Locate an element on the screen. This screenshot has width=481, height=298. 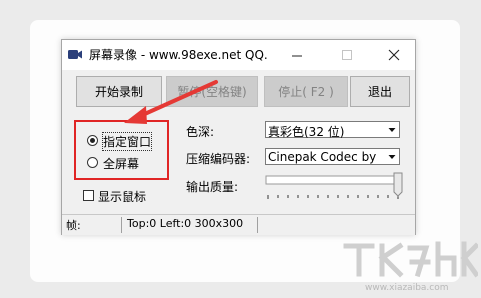
radio-specified-window is located at coordinates (92, 140).